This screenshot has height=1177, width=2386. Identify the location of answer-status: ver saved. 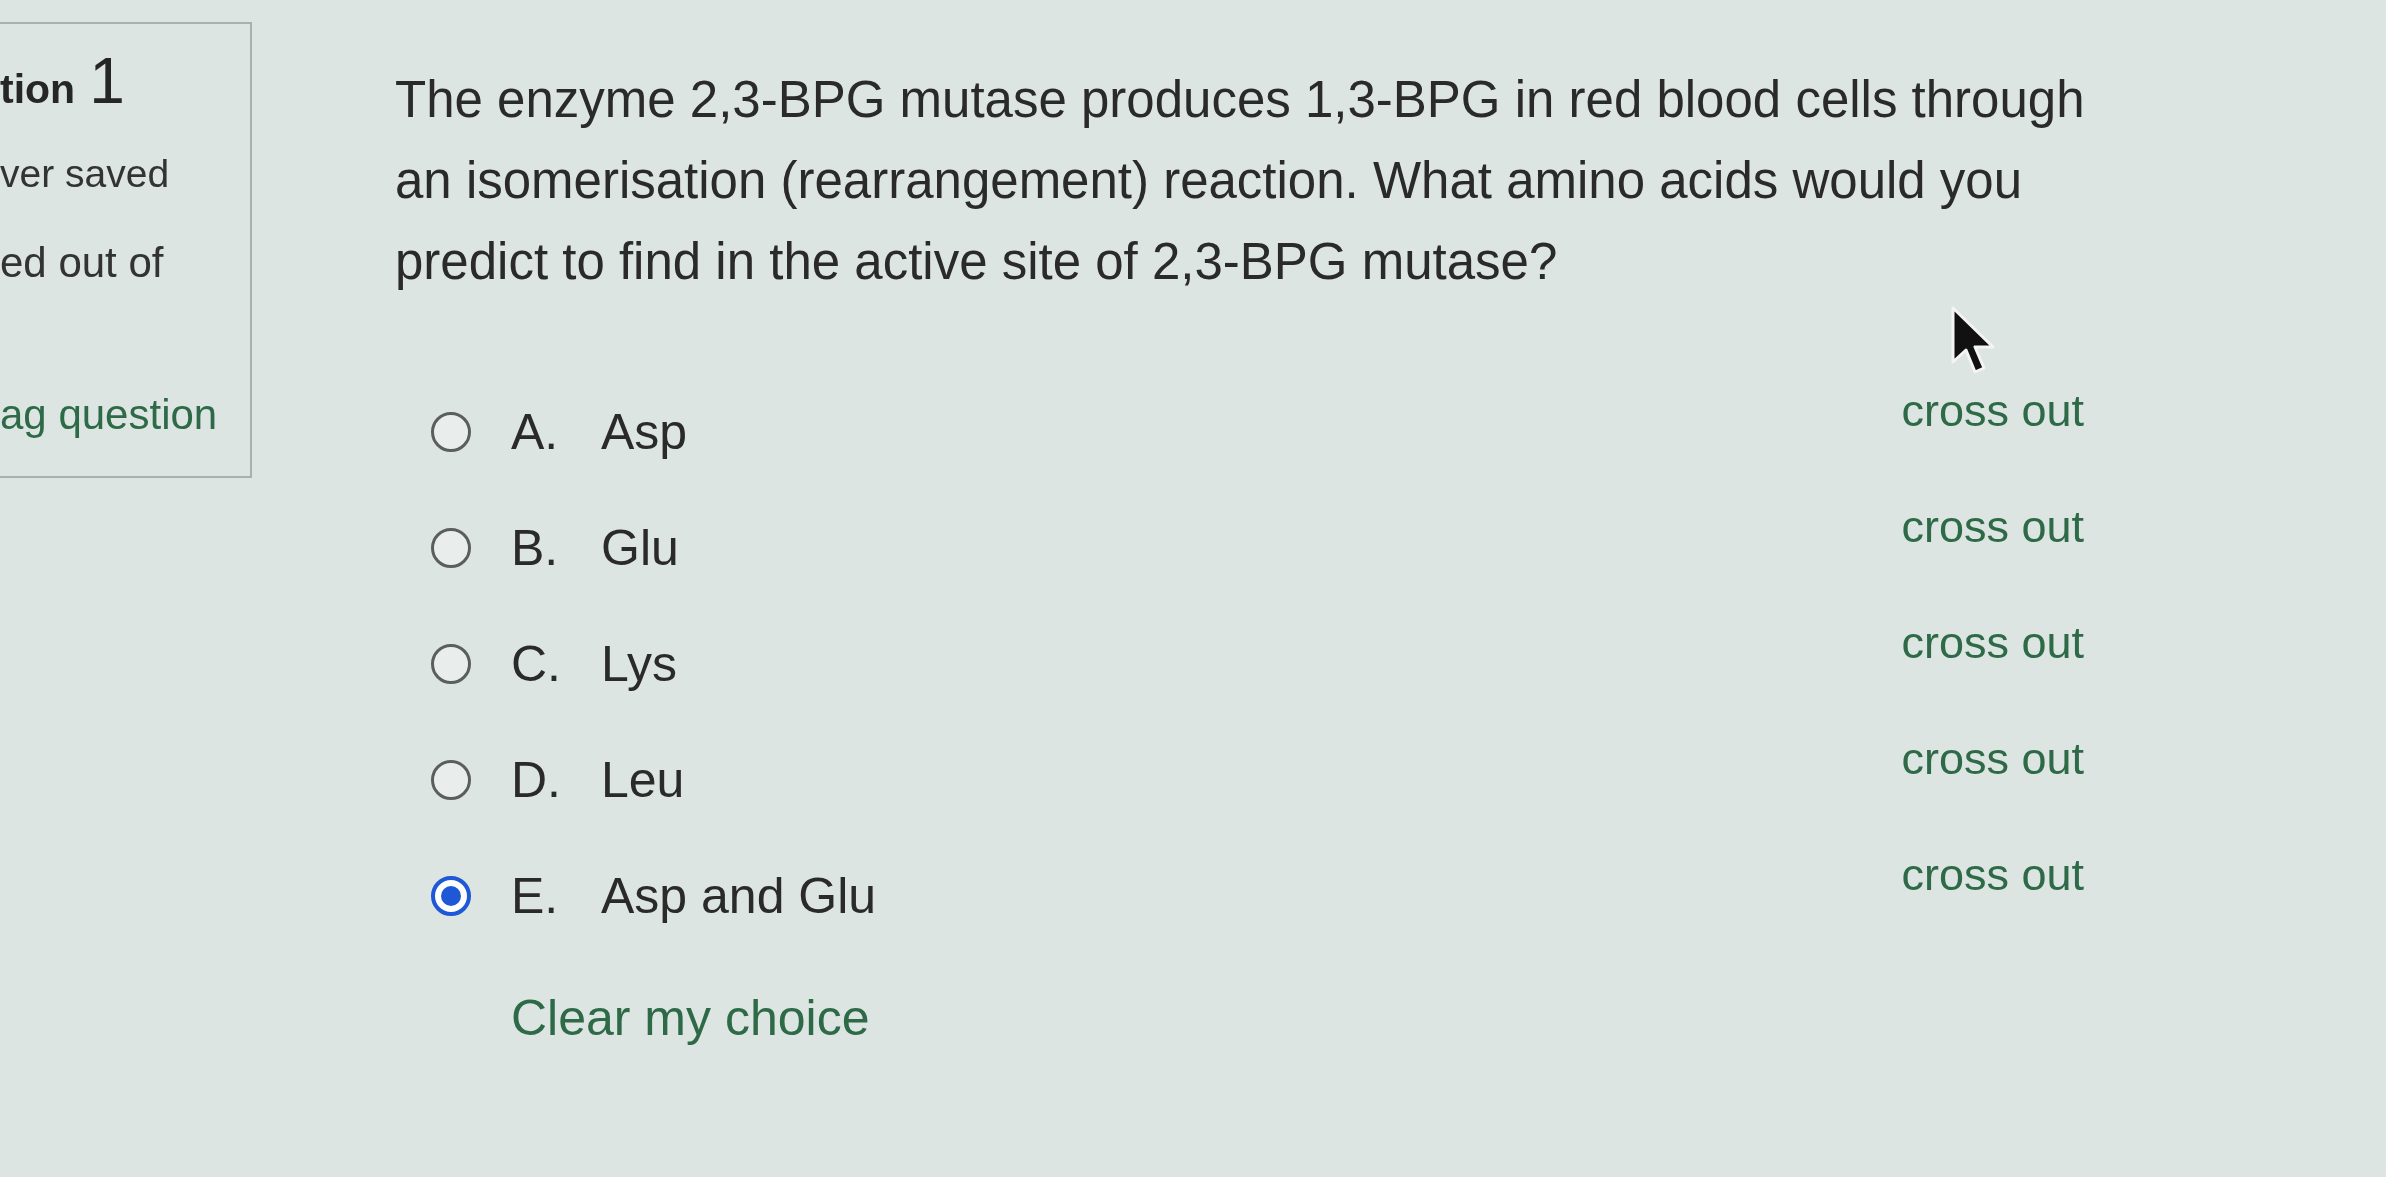
(85, 174).